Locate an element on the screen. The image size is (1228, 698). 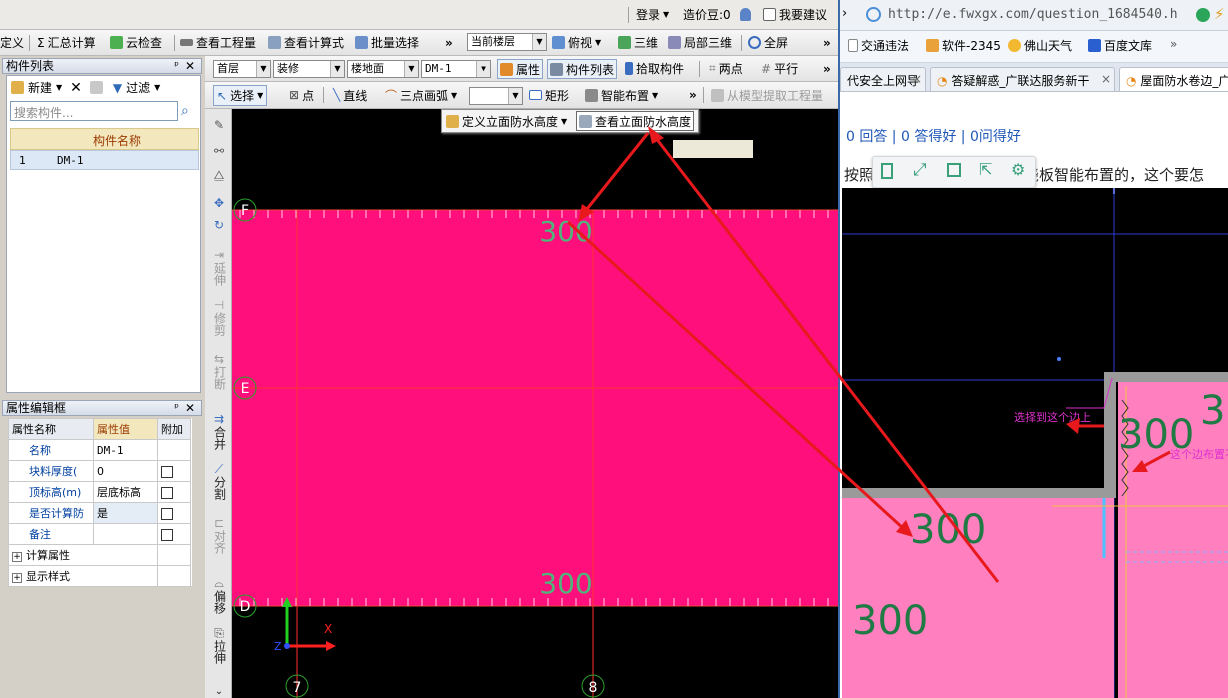
browser-tab: 代安全上网导 × is located at coordinates (883, 79).